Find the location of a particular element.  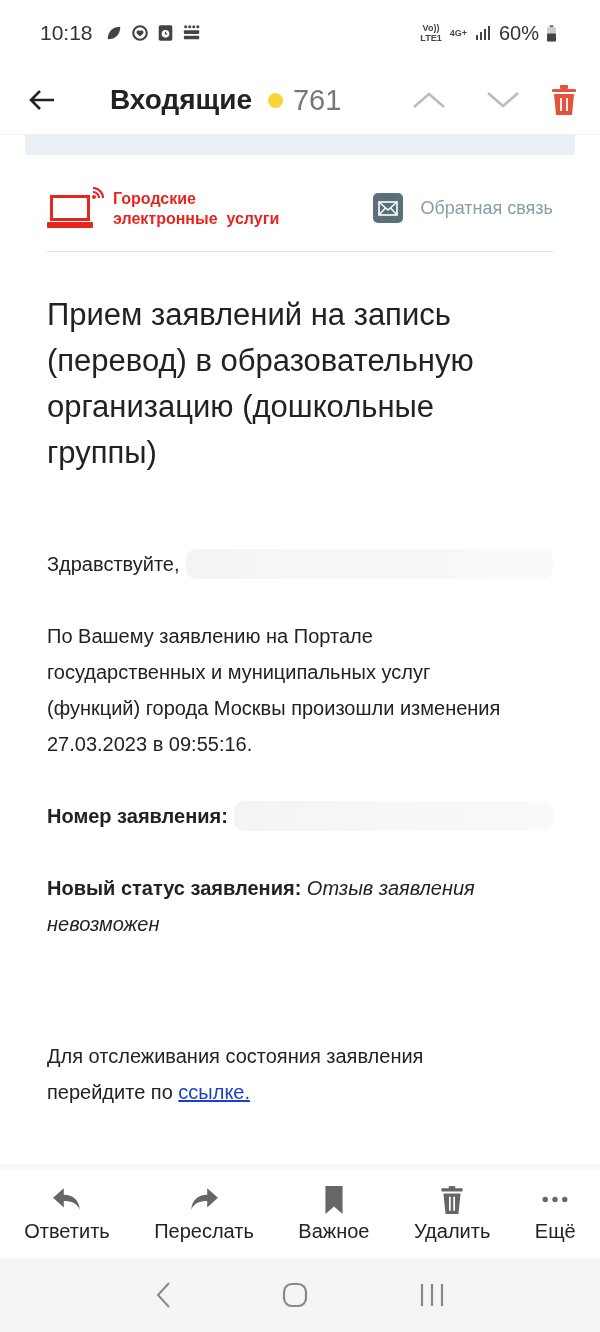

body-text: Номер заявления: is located at coordinates (137, 816).